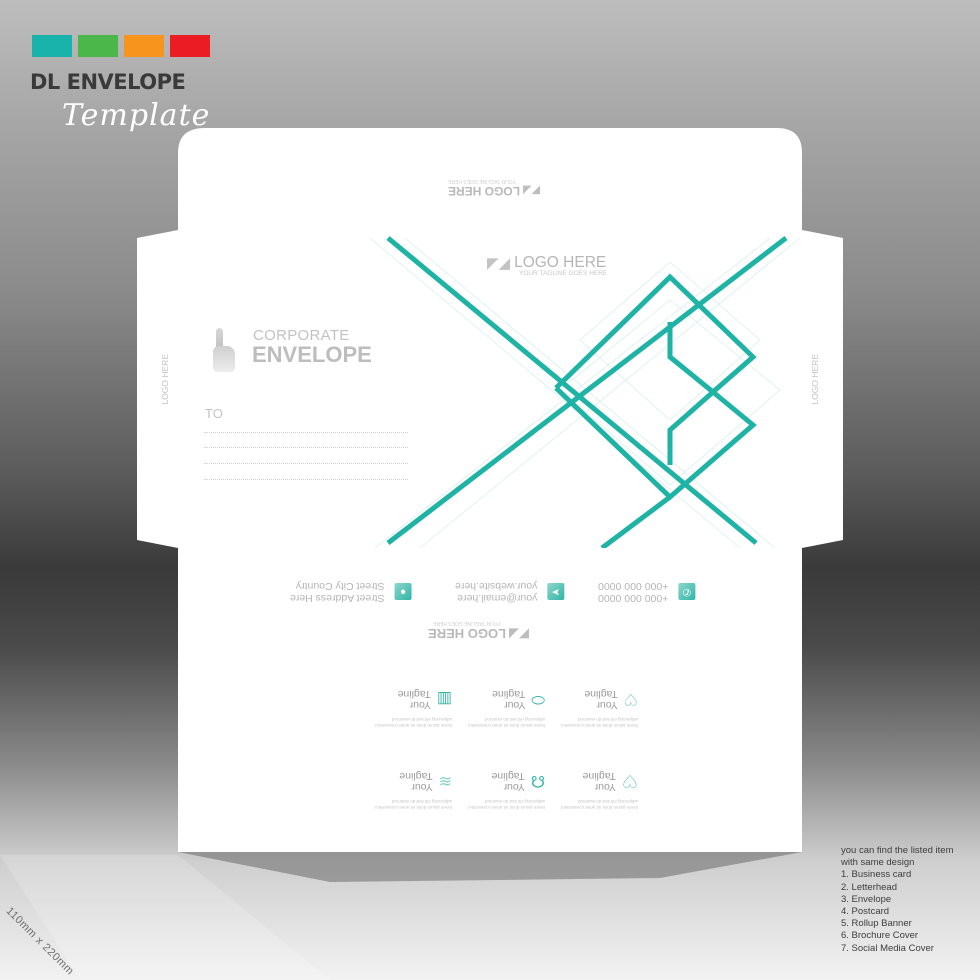 The width and height of the screenshot is (980, 980). What do you see at coordinates (444, 698) in the screenshot?
I see `hospital-bag-icon: ▥` at bounding box center [444, 698].